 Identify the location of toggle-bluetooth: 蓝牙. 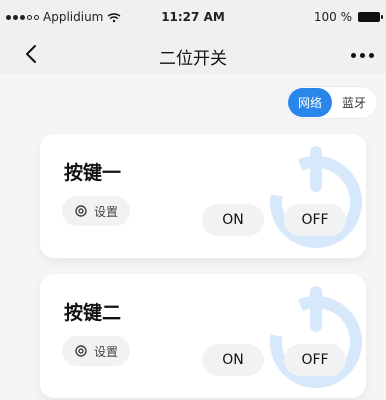
(354, 102).